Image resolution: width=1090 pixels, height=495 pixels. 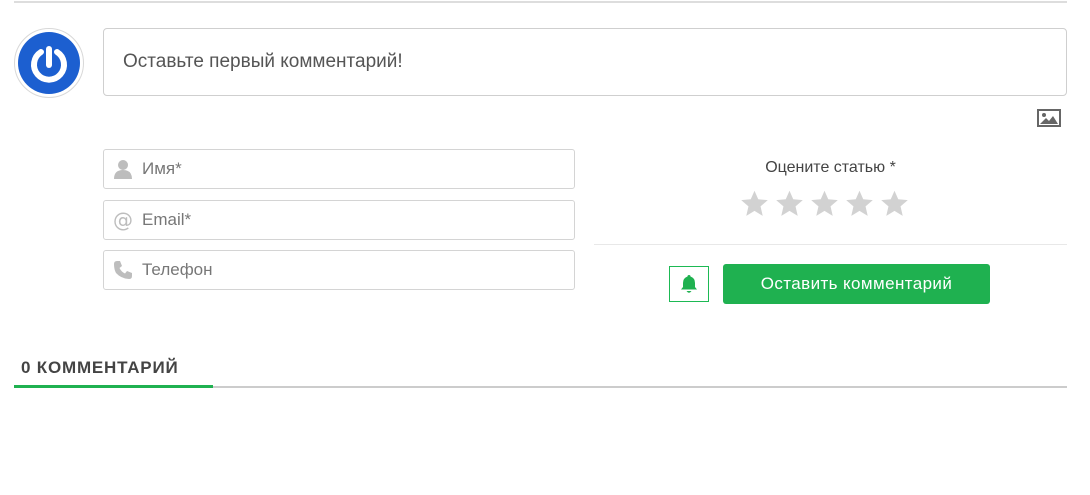 I want to click on phone-icon, so click(x=123, y=270).